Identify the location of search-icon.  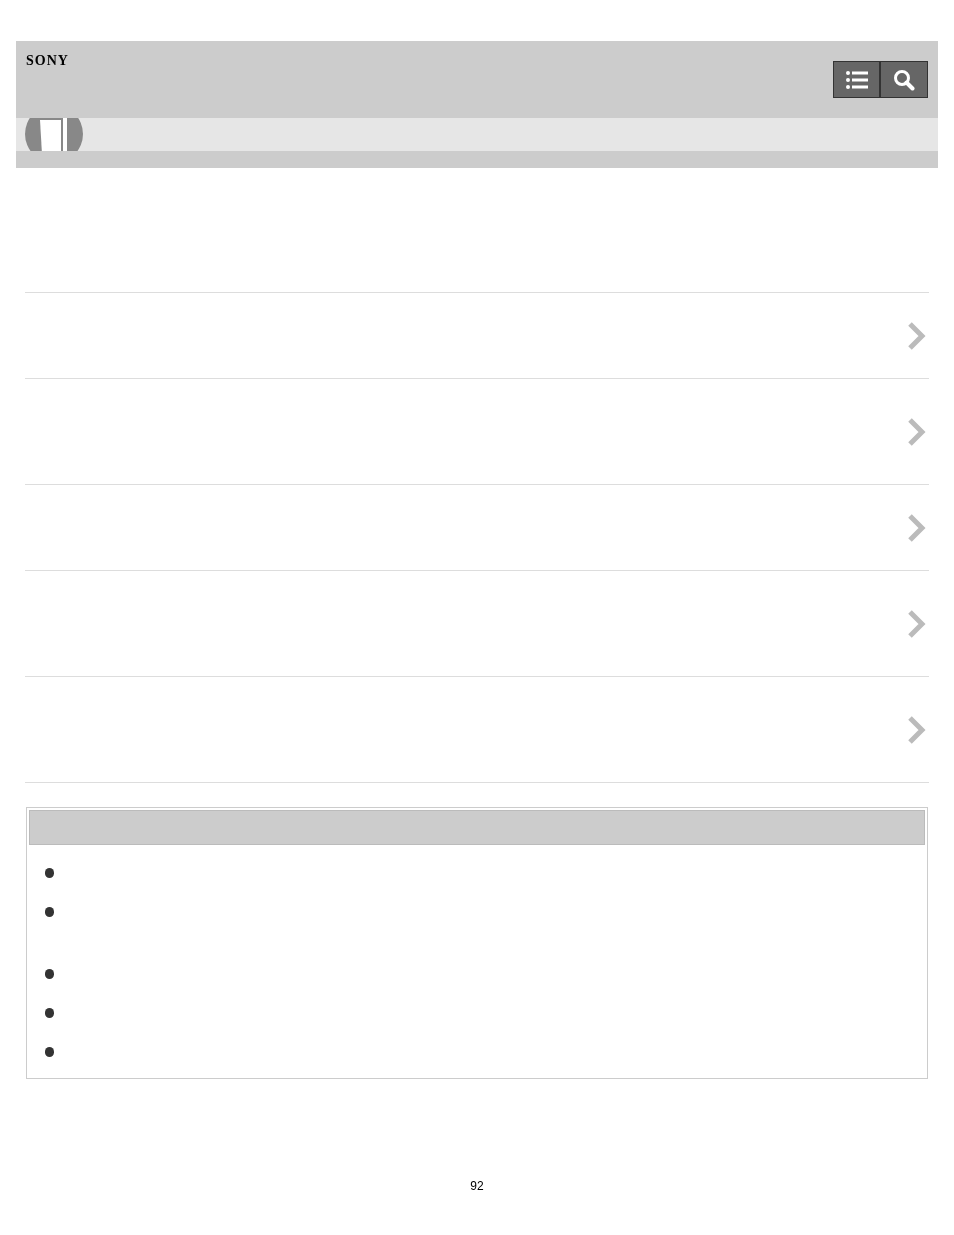
(904, 79).